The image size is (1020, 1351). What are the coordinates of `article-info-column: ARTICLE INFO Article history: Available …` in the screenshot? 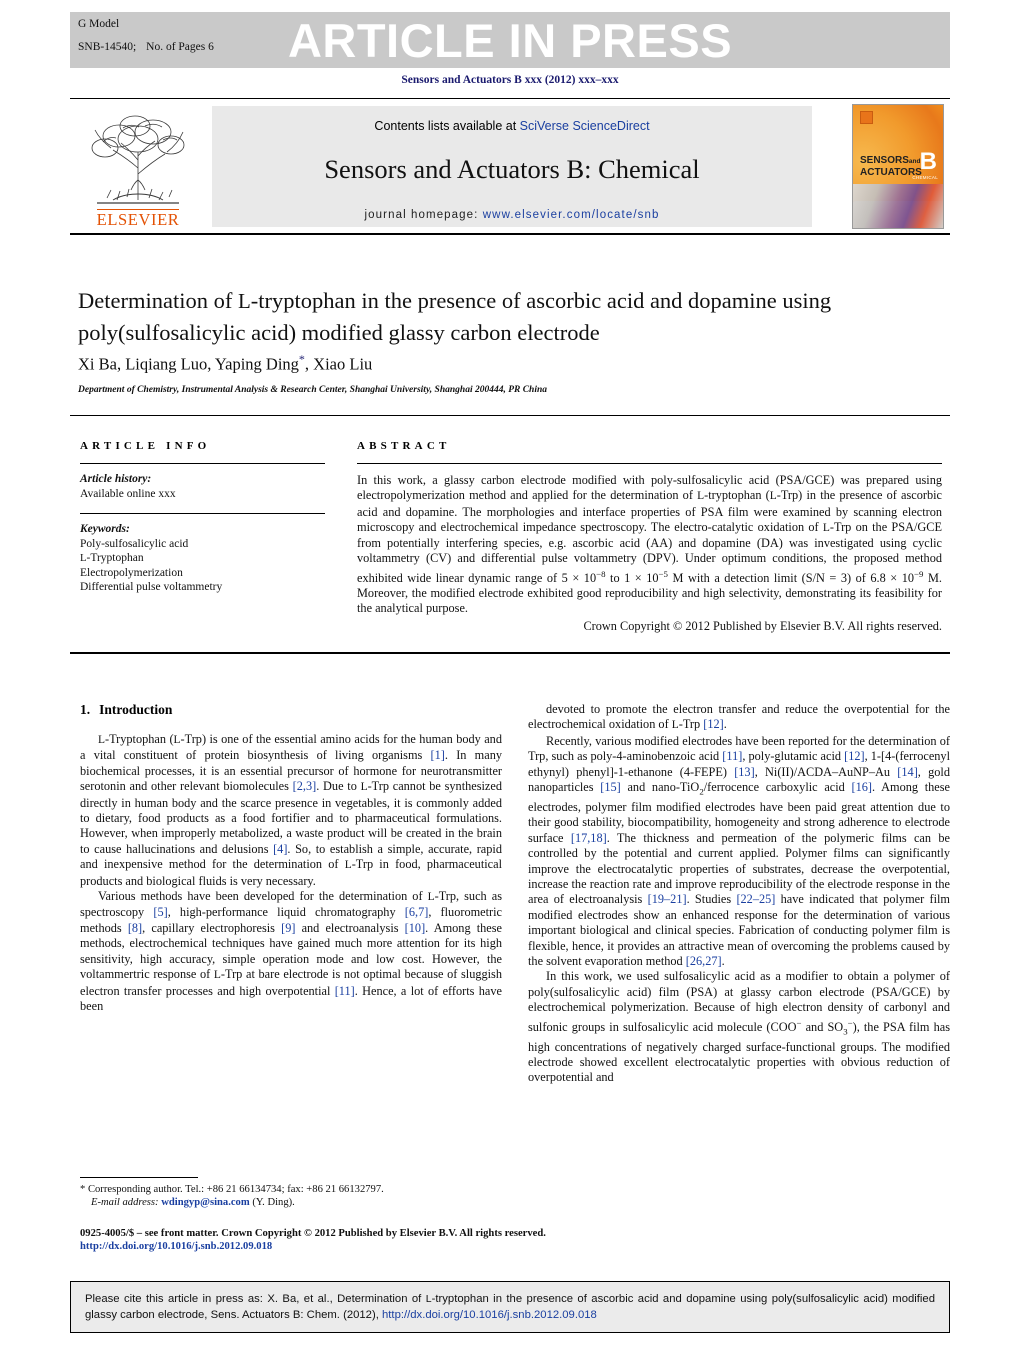 It's located at (202, 517).